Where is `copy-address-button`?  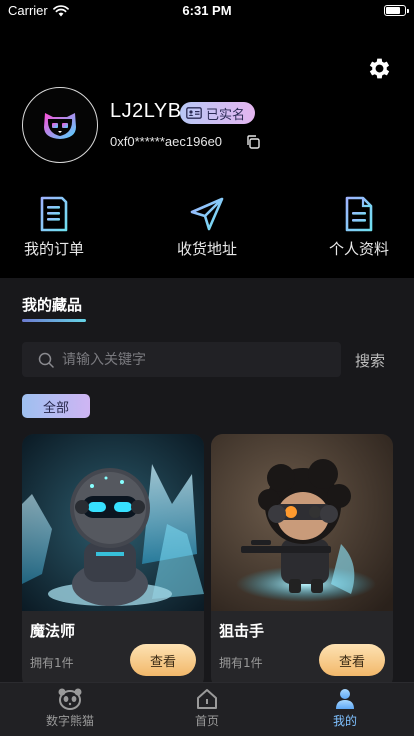 copy-address-button is located at coordinates (253, 142).